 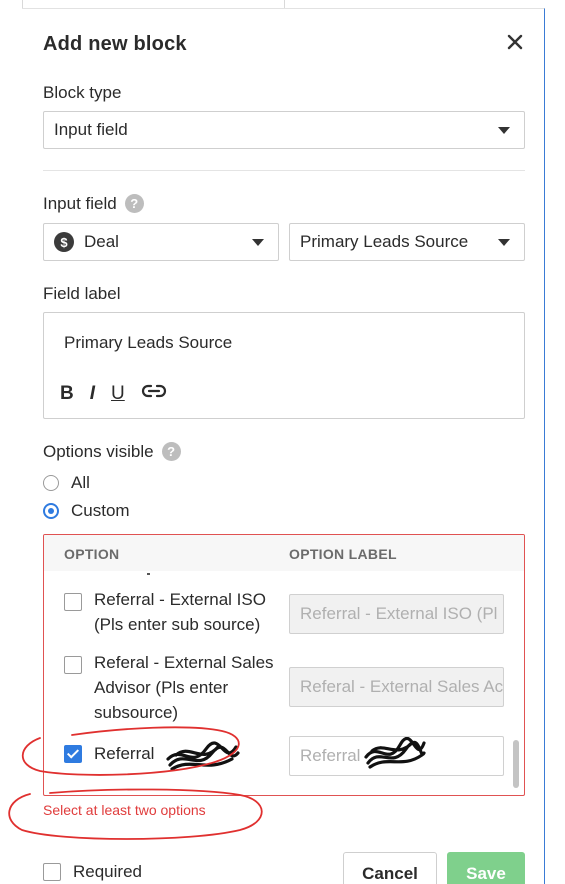 I want to click on link-button, so click(x=154, y=393).